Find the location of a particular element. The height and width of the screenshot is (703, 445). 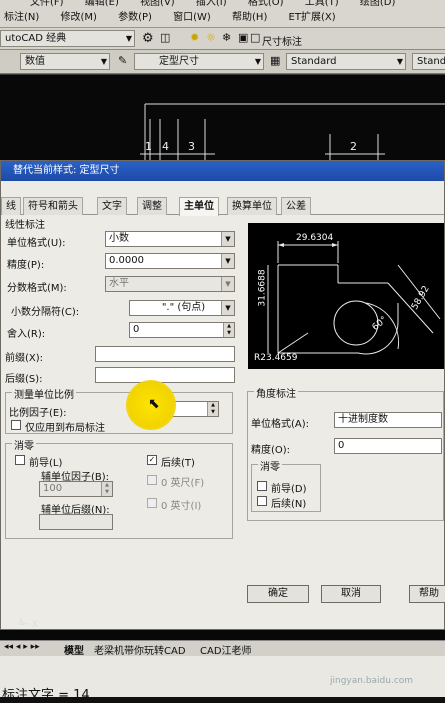

tab-text: 文字 is located at coordinates (112, 206).